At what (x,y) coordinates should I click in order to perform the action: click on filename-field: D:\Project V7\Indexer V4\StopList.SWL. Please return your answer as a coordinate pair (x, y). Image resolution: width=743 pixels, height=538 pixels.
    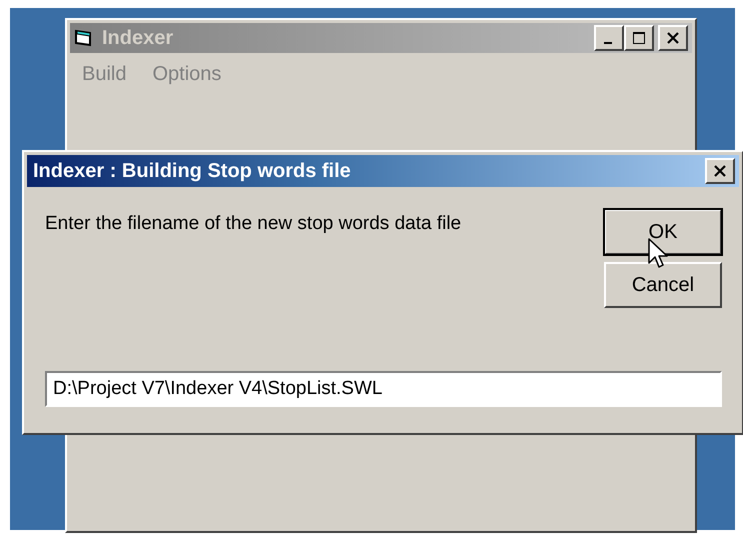
    Looking at the image, I should click on (383, 389).